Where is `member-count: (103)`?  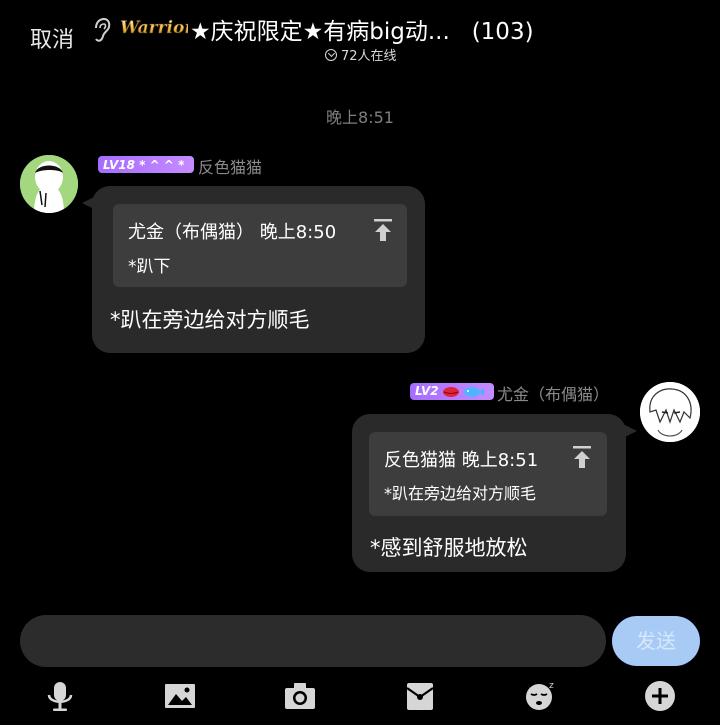
member-count: (103) is located at coordinates (502, 32).